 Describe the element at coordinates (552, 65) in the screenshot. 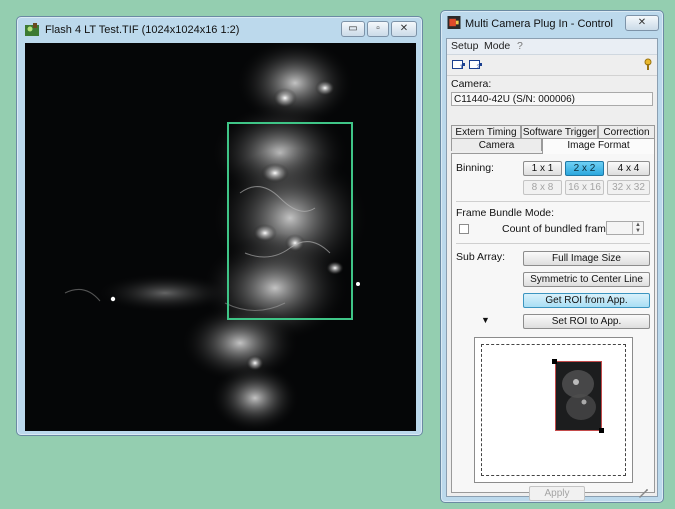

I see `toolbar: 1 2` at that location.